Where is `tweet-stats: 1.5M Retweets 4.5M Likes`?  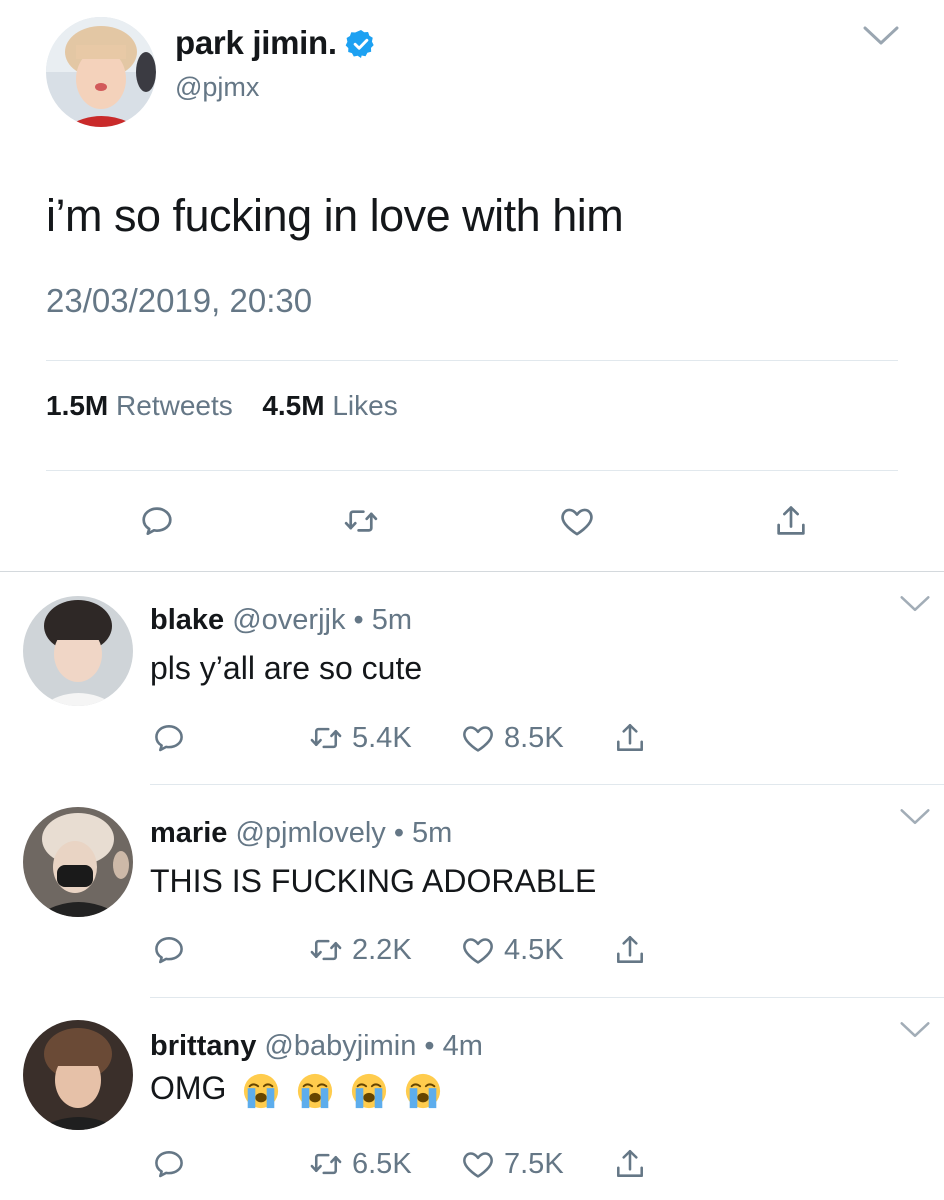
tweet-stats: 1.5M Retweets 4.5M Likes is located at coordinates (222, 406).